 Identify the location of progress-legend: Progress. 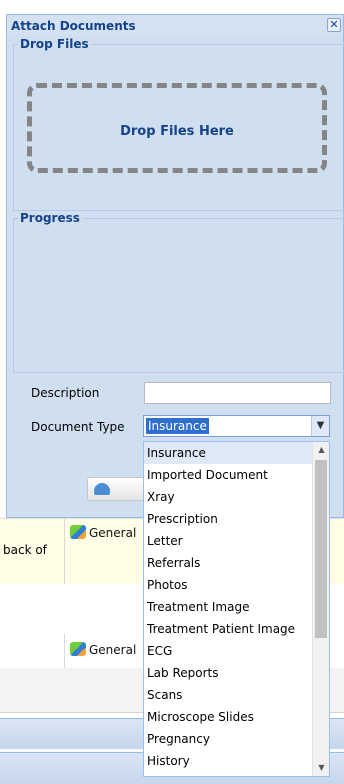
(50, 218).